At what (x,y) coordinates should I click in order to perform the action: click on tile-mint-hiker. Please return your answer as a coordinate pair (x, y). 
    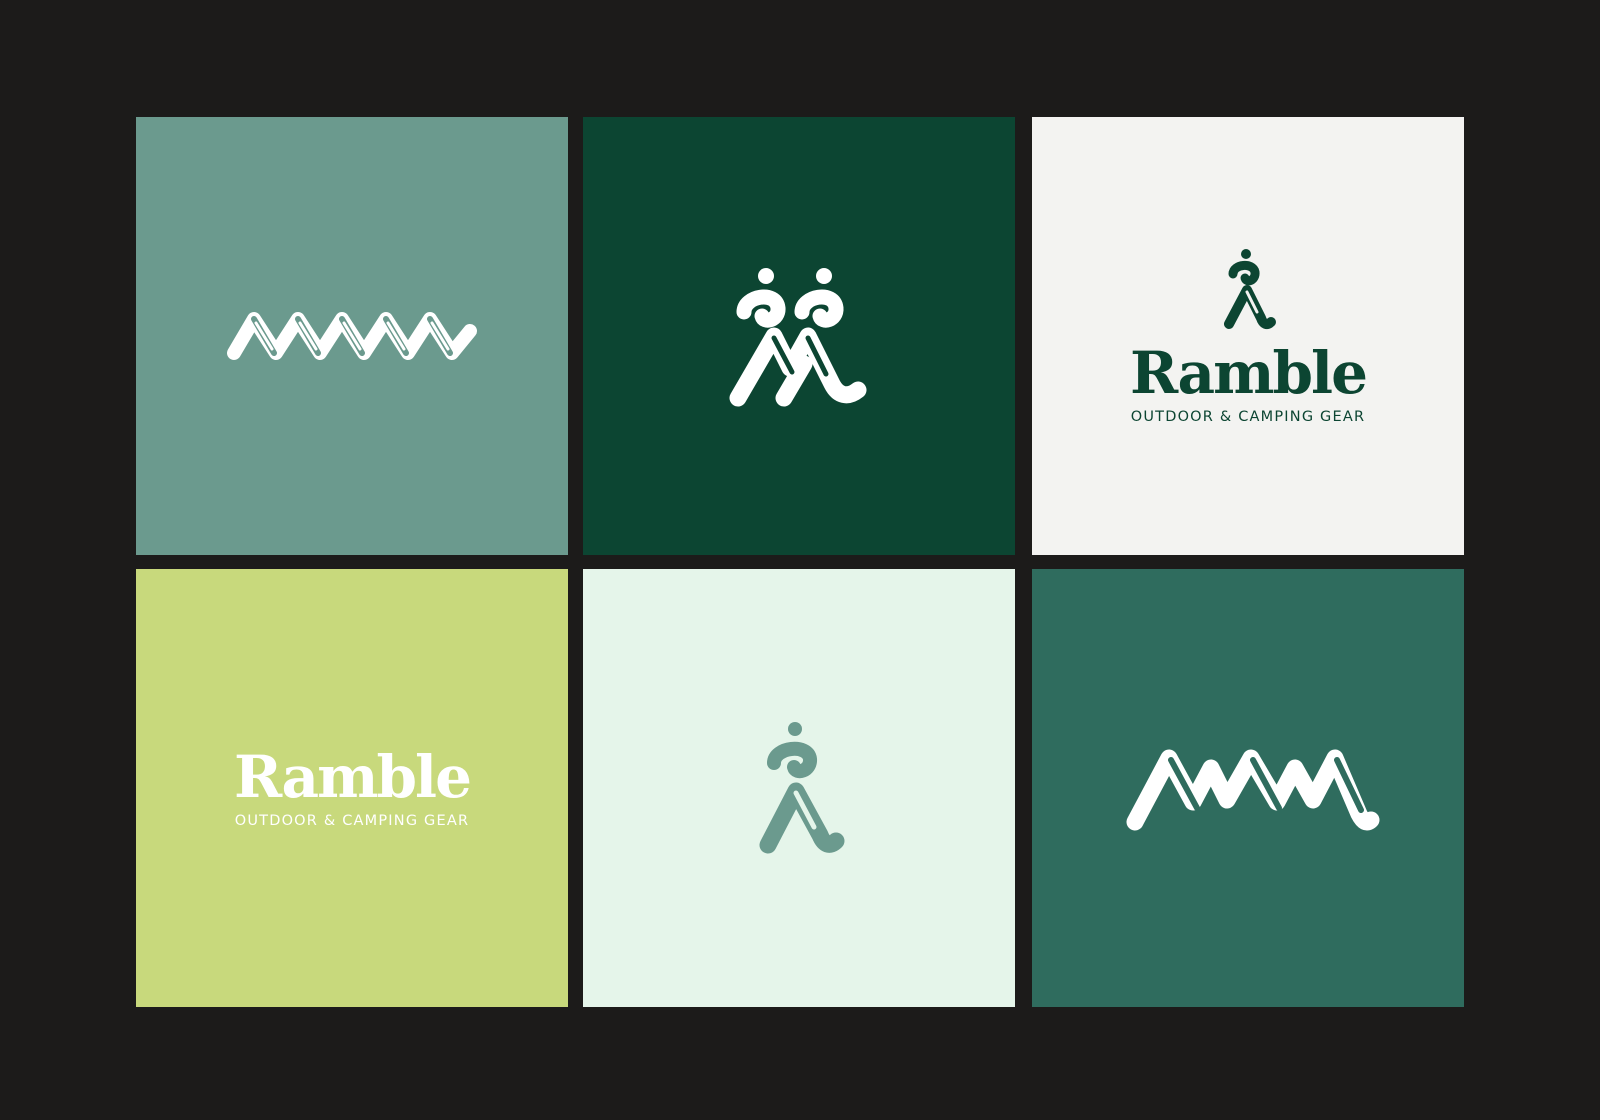
    Looking at the image, I should click on (799, 788).